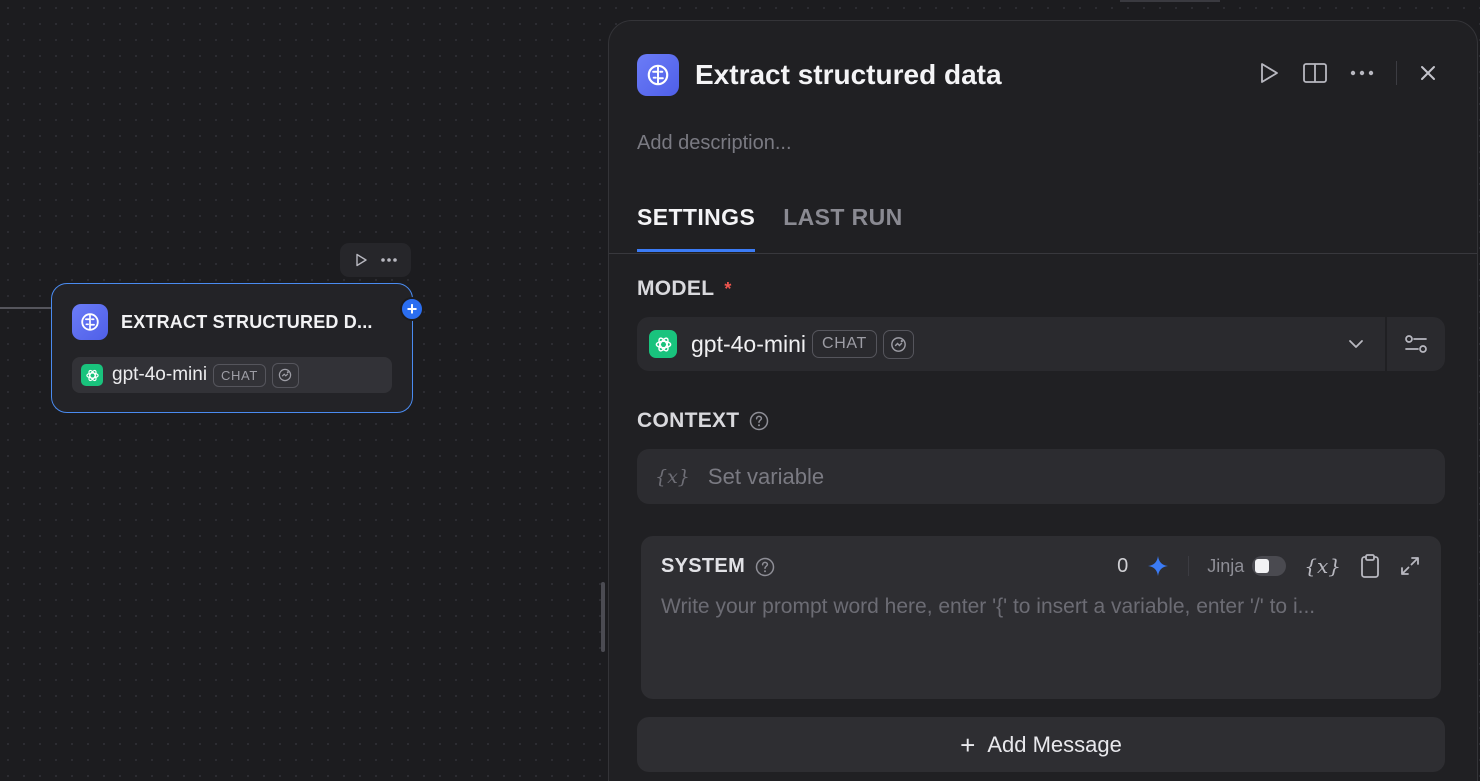 The image size is (1480, 781). I want to click on add-message-label: Add Message, so click(1054, 744).